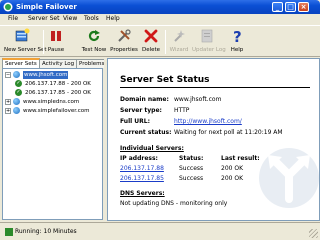 Image resolution: width=320 pixels, height=240 pixels. What do you see at coordinates (228, 132) in the screenshot?
I see `status-value: Waiting for next poll at 11:20:19 AM` at bounding box center [228, 132].